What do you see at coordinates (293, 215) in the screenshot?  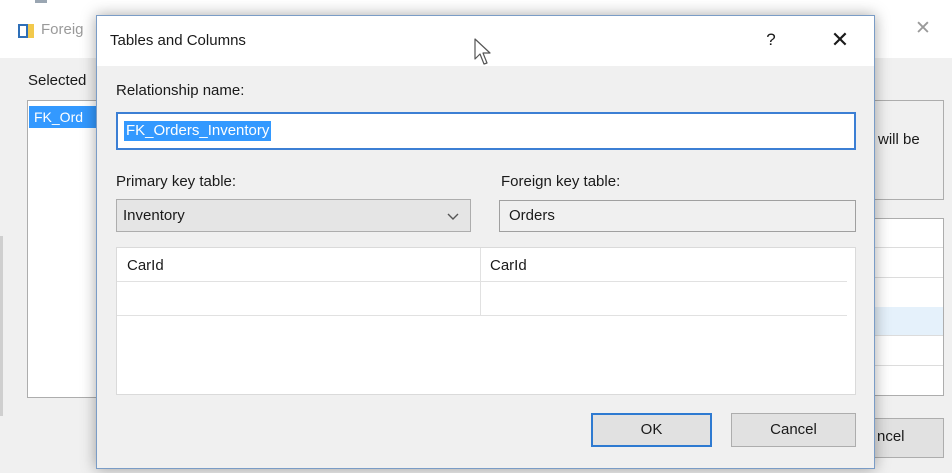 I see `primary-key-table-select: Inventory` at bounding box center [293, 215].